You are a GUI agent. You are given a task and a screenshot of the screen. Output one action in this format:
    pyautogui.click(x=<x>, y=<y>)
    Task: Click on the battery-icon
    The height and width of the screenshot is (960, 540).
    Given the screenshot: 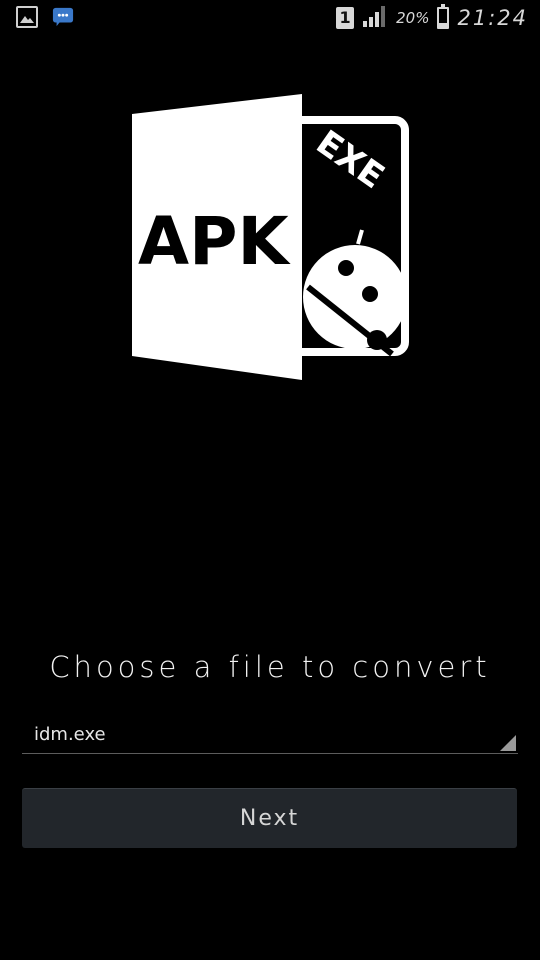 What is the action you would take?
    pyautogui.click(x=443, y=16)
    